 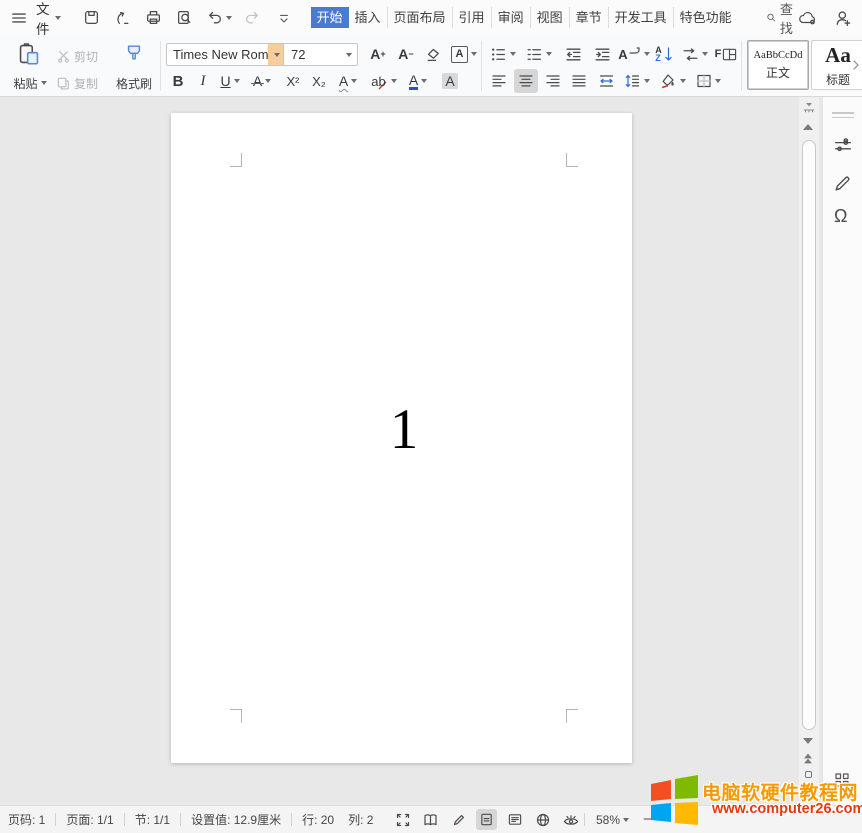 What do you see at coordinates (809, 108) in the screenshot?
I see `ruler-toggle-icon` at bounding box center [809, 108].